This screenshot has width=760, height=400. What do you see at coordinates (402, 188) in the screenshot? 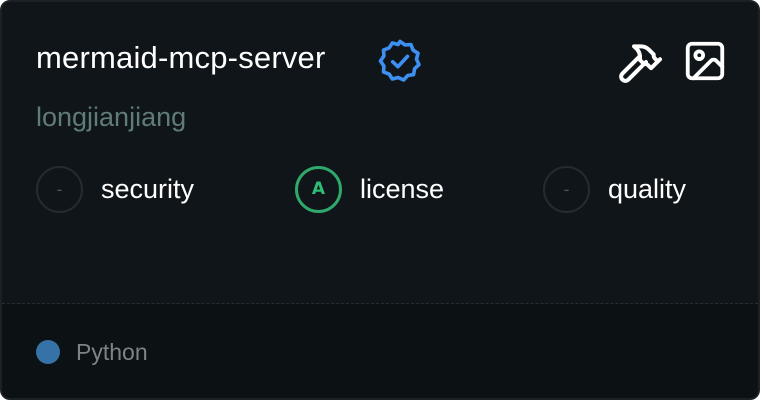
I see `metric-label-license: license` at bounding box center [402, 188].